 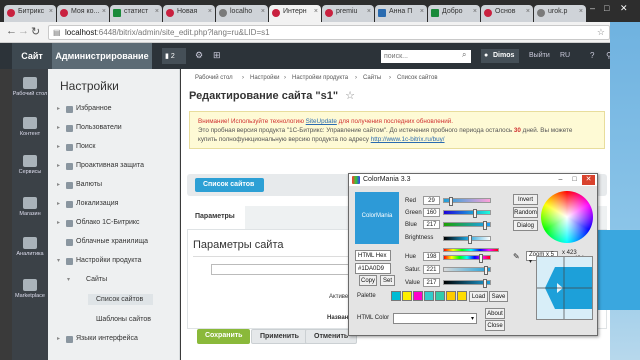 I want to click on browser-tab: Битрикс ×, so click(x=30, y=13).